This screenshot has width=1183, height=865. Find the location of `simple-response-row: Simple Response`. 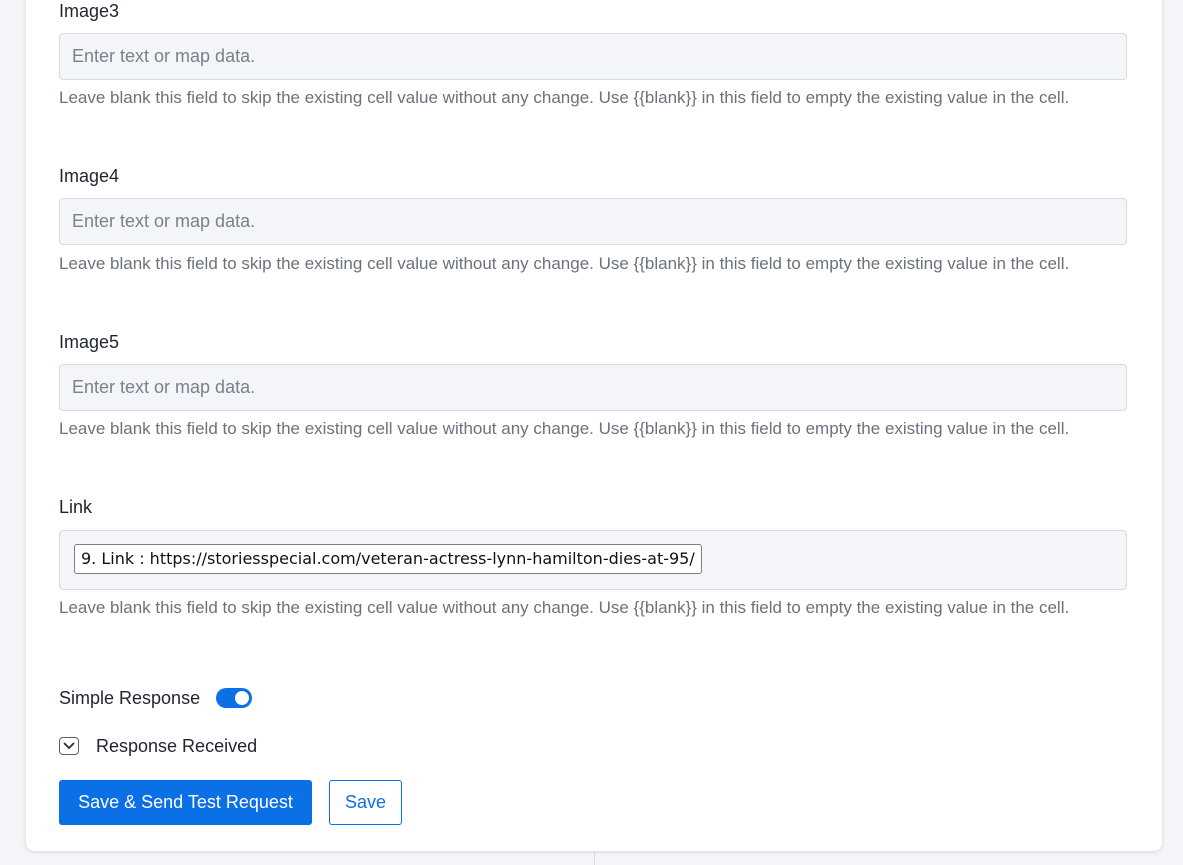

simple-response-row: Simple Response is located at coordinates (156, 698).